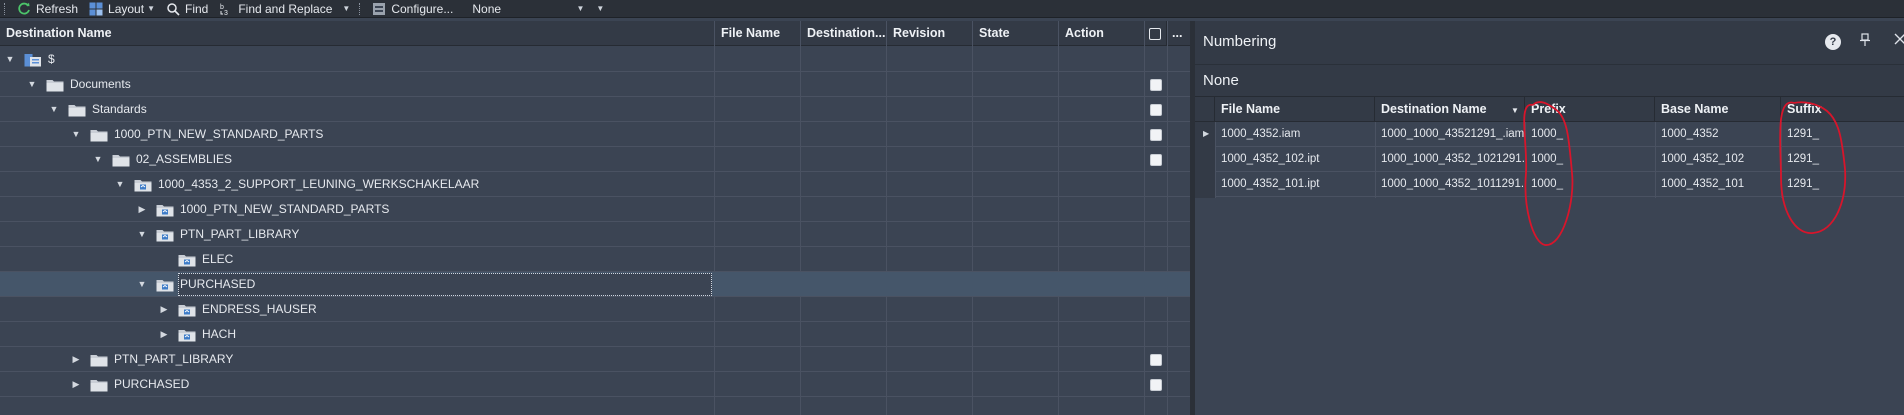  What do you see at coordinates (595, 334) in the screenshot?
I see `tree-row: ▶ HACH` at bounding box center [595, 334].